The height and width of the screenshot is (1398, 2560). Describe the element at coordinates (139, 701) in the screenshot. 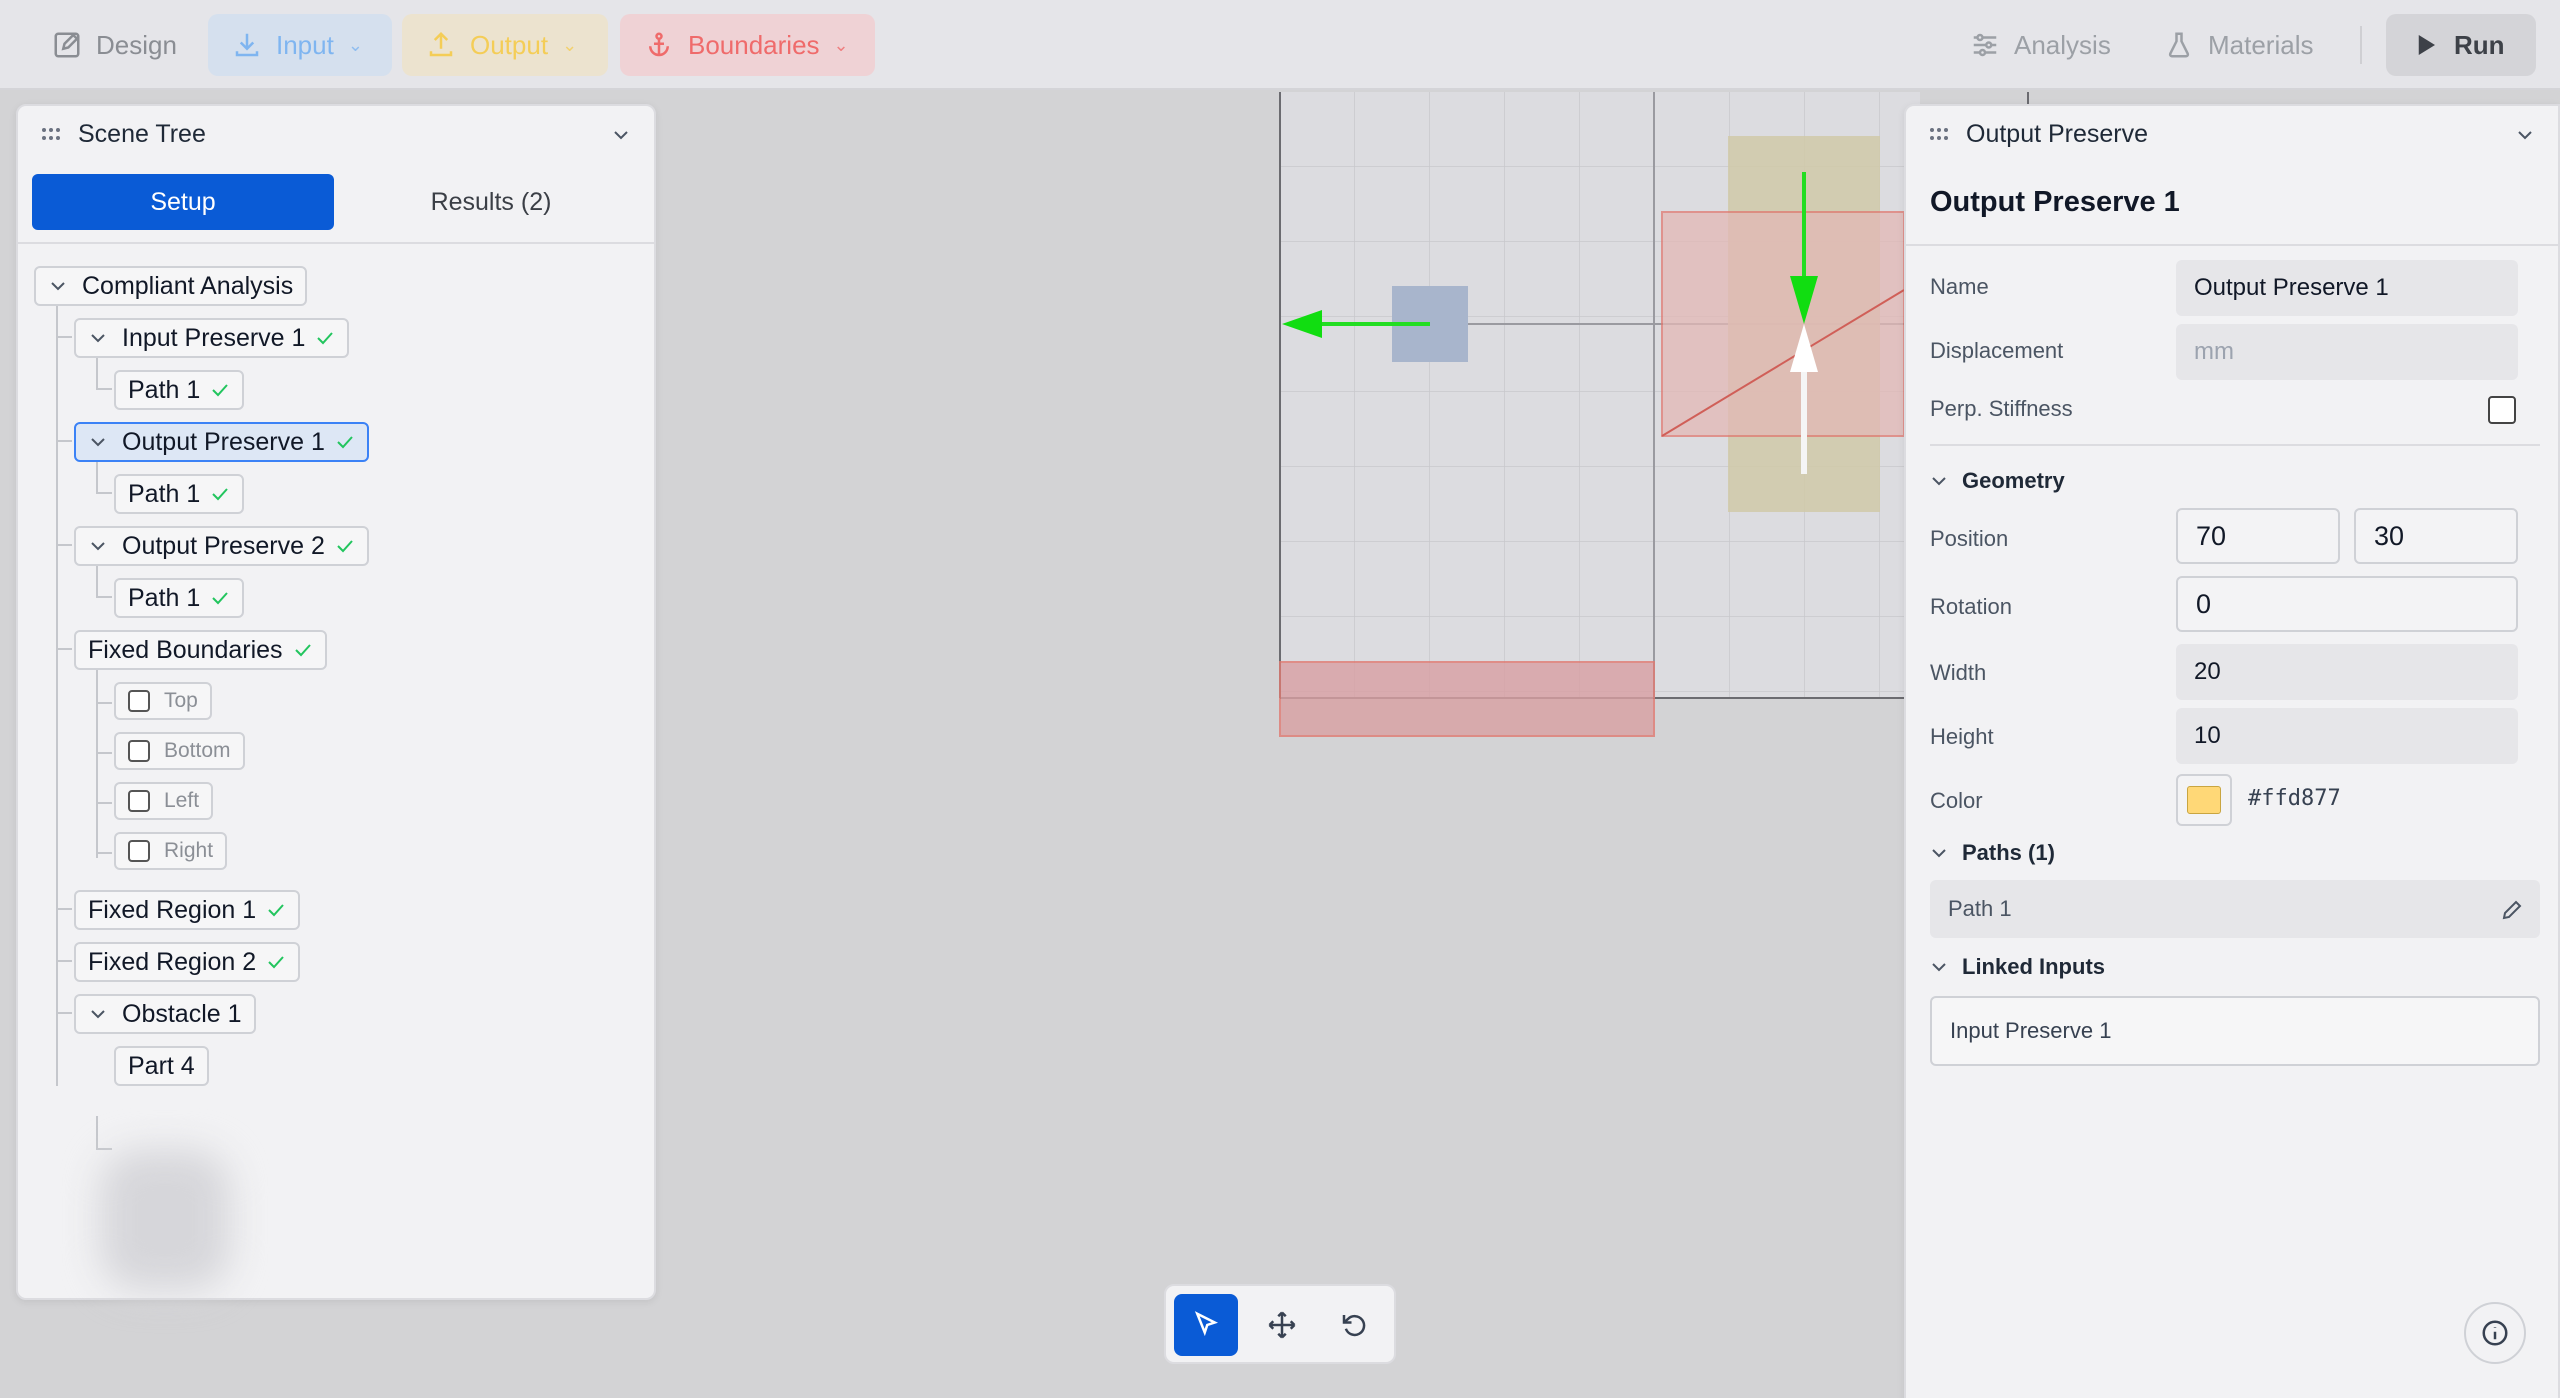

I see `boundary-top-checkbox` at that location.